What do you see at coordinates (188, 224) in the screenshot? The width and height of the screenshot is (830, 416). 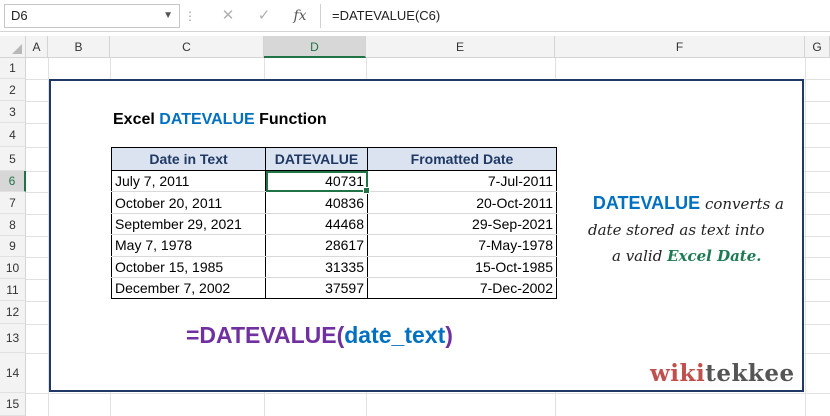 I see `cell-date-text: September 29, 2021` at bounding box center [188, 224].